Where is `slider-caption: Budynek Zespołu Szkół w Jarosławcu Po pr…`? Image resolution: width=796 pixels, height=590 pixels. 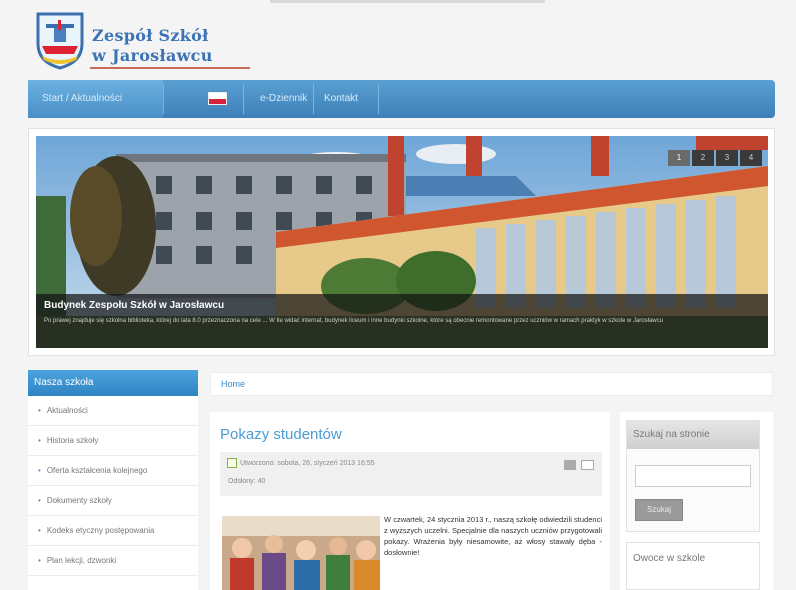
slider-caption: Budynek Zespołu Szkół w Jarosławcu Po pr… is located at coordinates (402, 321).